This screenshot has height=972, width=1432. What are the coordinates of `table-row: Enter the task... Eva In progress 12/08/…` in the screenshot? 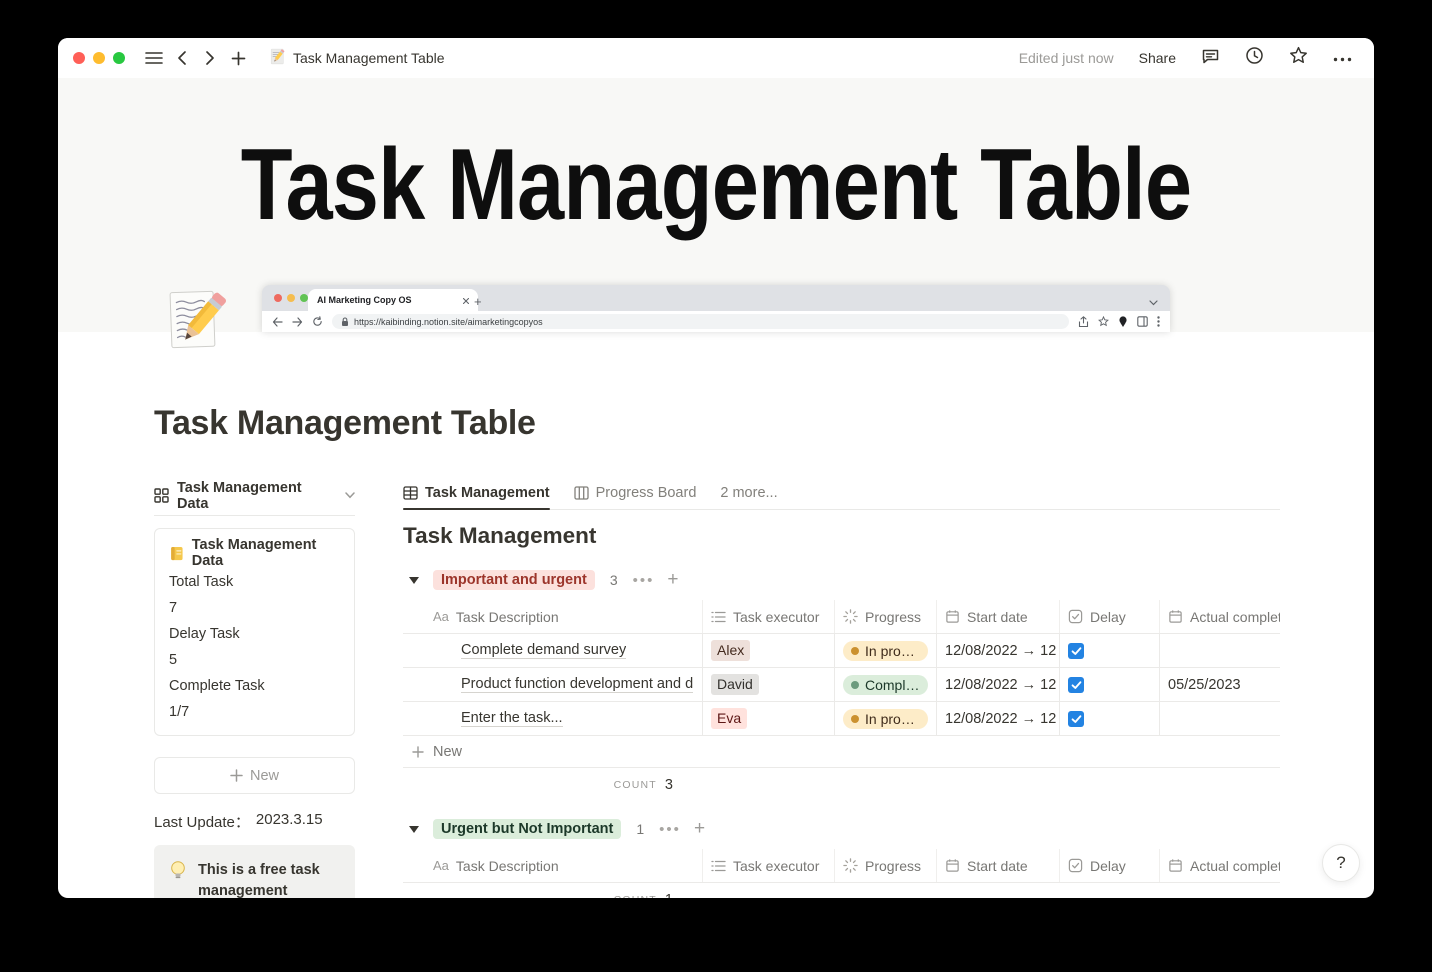 It's located at (841, 719).